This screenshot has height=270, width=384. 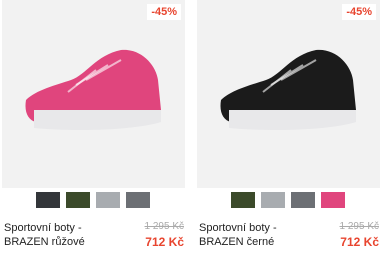 What do you see at coordinates (288, 89) in the screenshot?
I see `shoe-image-black` at bounding box center [288, 89].